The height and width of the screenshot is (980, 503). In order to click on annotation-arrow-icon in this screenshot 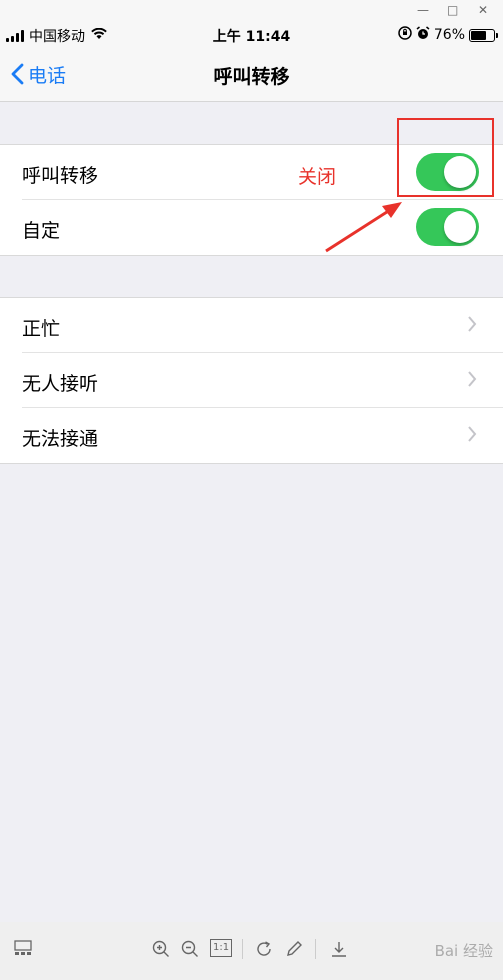, I will do `click(363, 227)`.